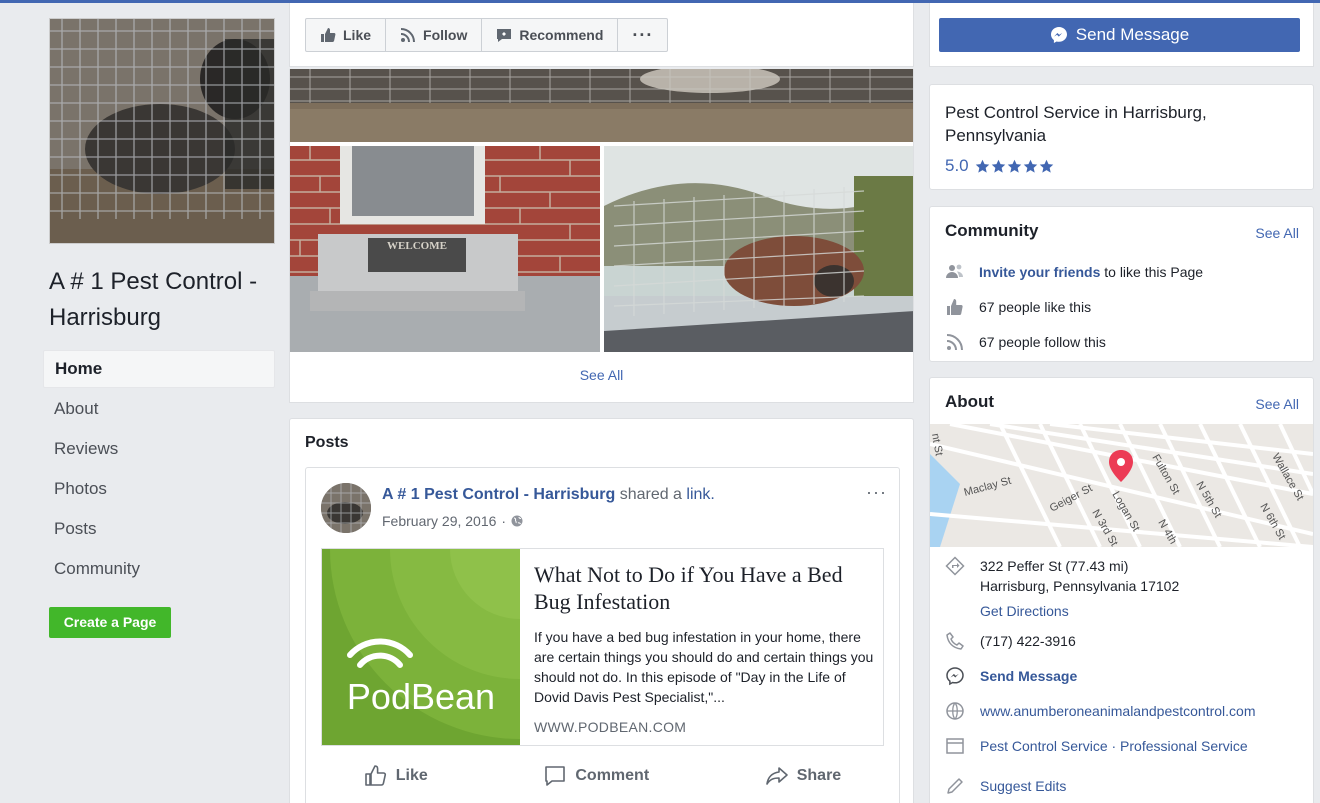 The width and height of the screenshot is (1320, 803). I want to click on page-action-bar: Like Follow Recommend ···, so click(601, 35).